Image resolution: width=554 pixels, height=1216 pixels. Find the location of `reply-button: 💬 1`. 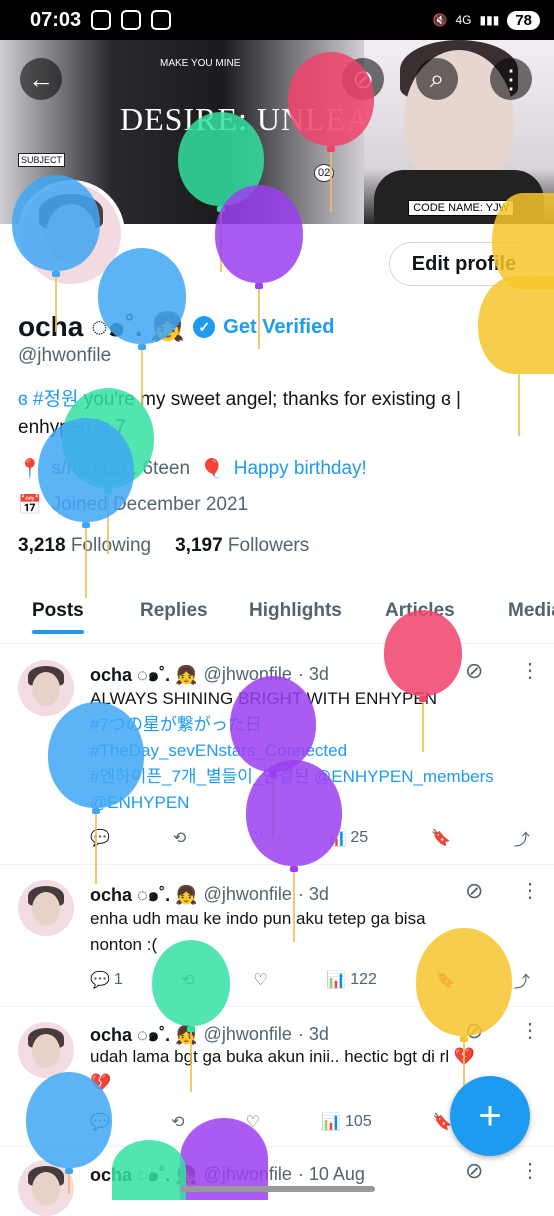

reply-button: 💬 1 is located at coordinates (106, 980).